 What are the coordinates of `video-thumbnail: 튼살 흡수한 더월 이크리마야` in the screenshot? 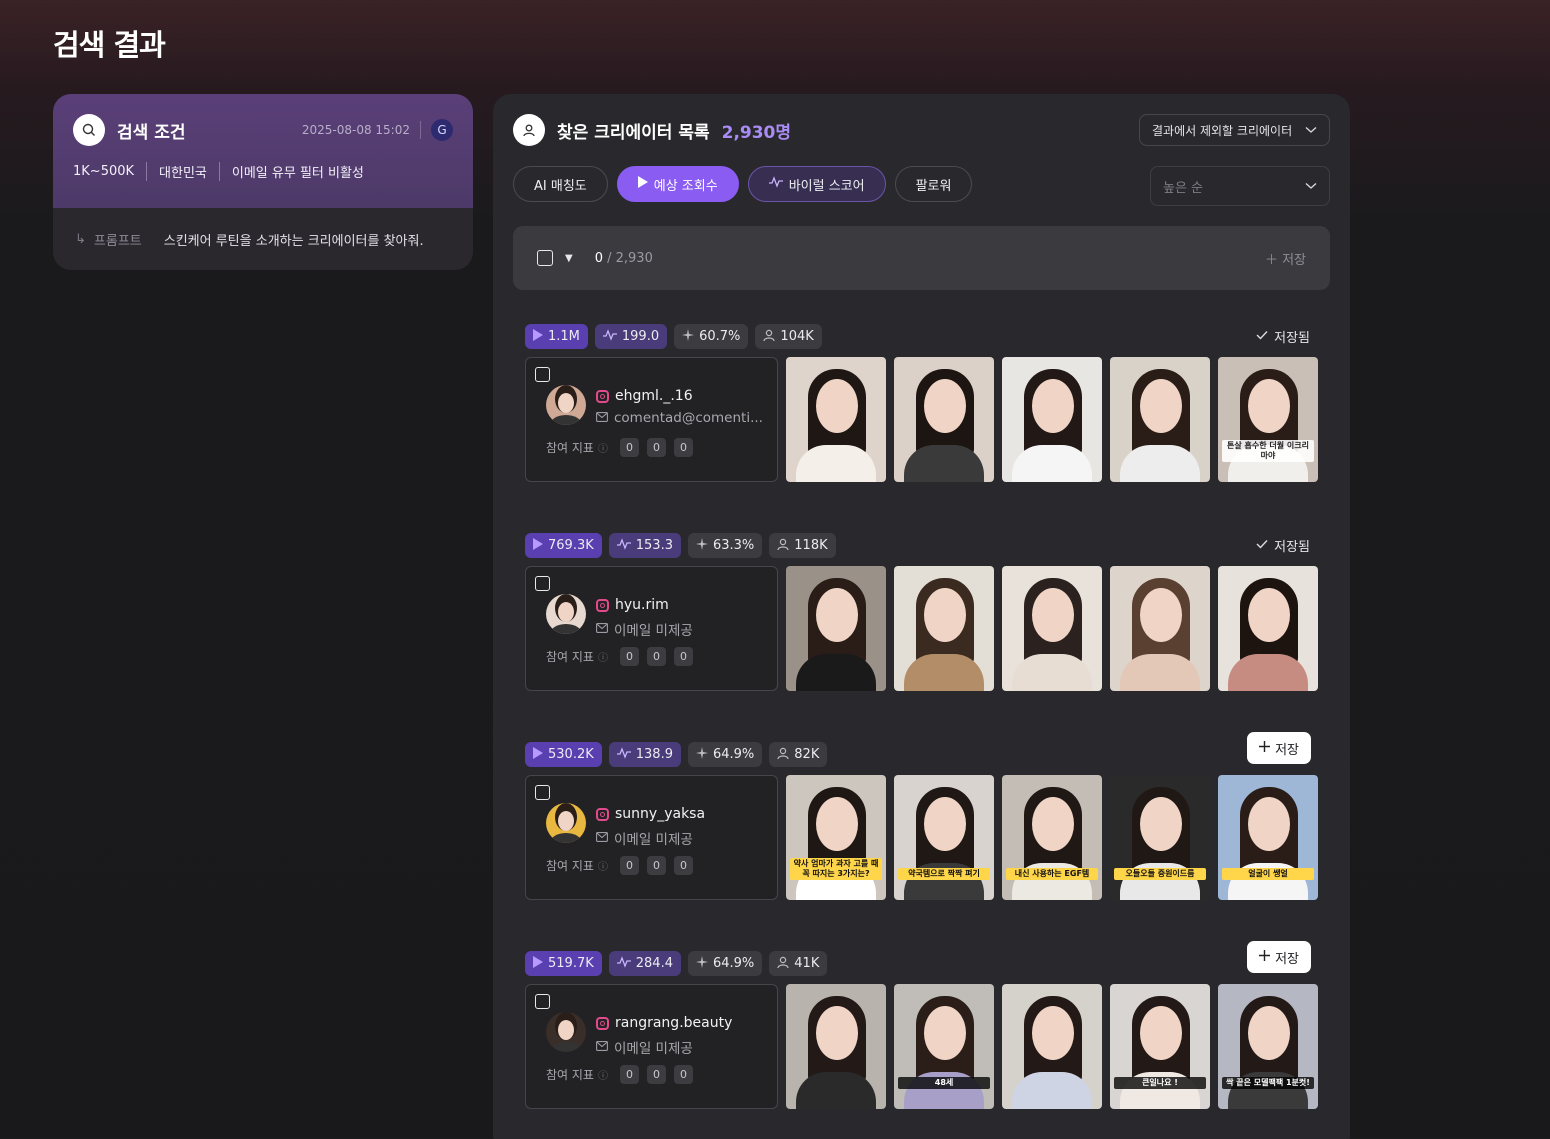 It's located at (1268, 419).